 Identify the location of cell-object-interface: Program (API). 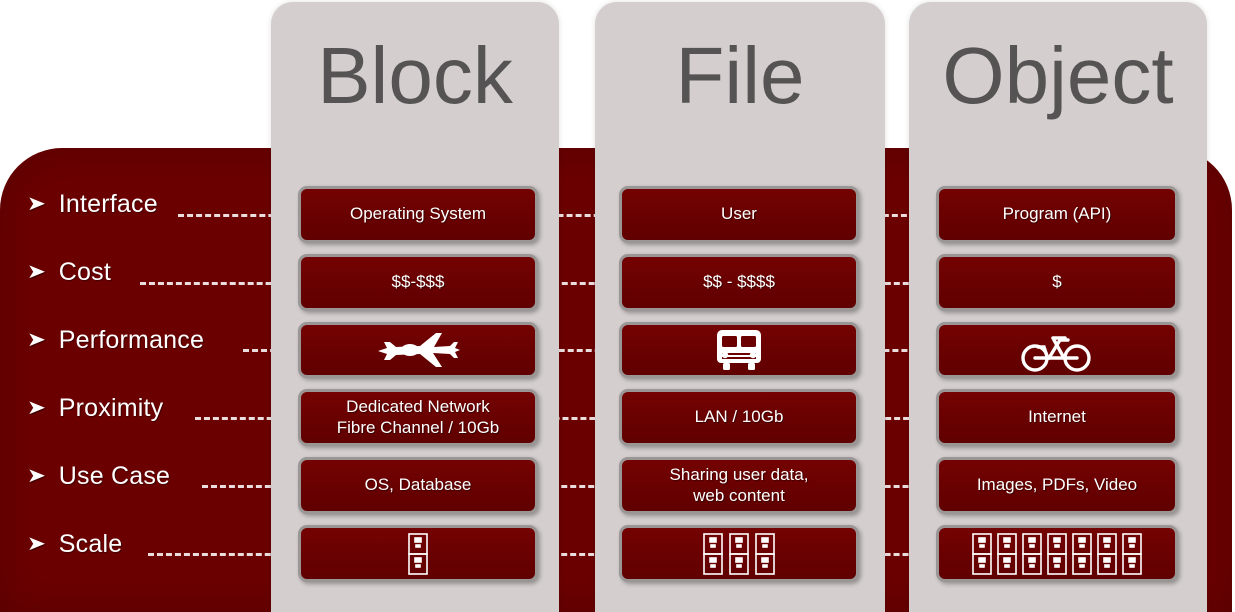
(1057, 214).